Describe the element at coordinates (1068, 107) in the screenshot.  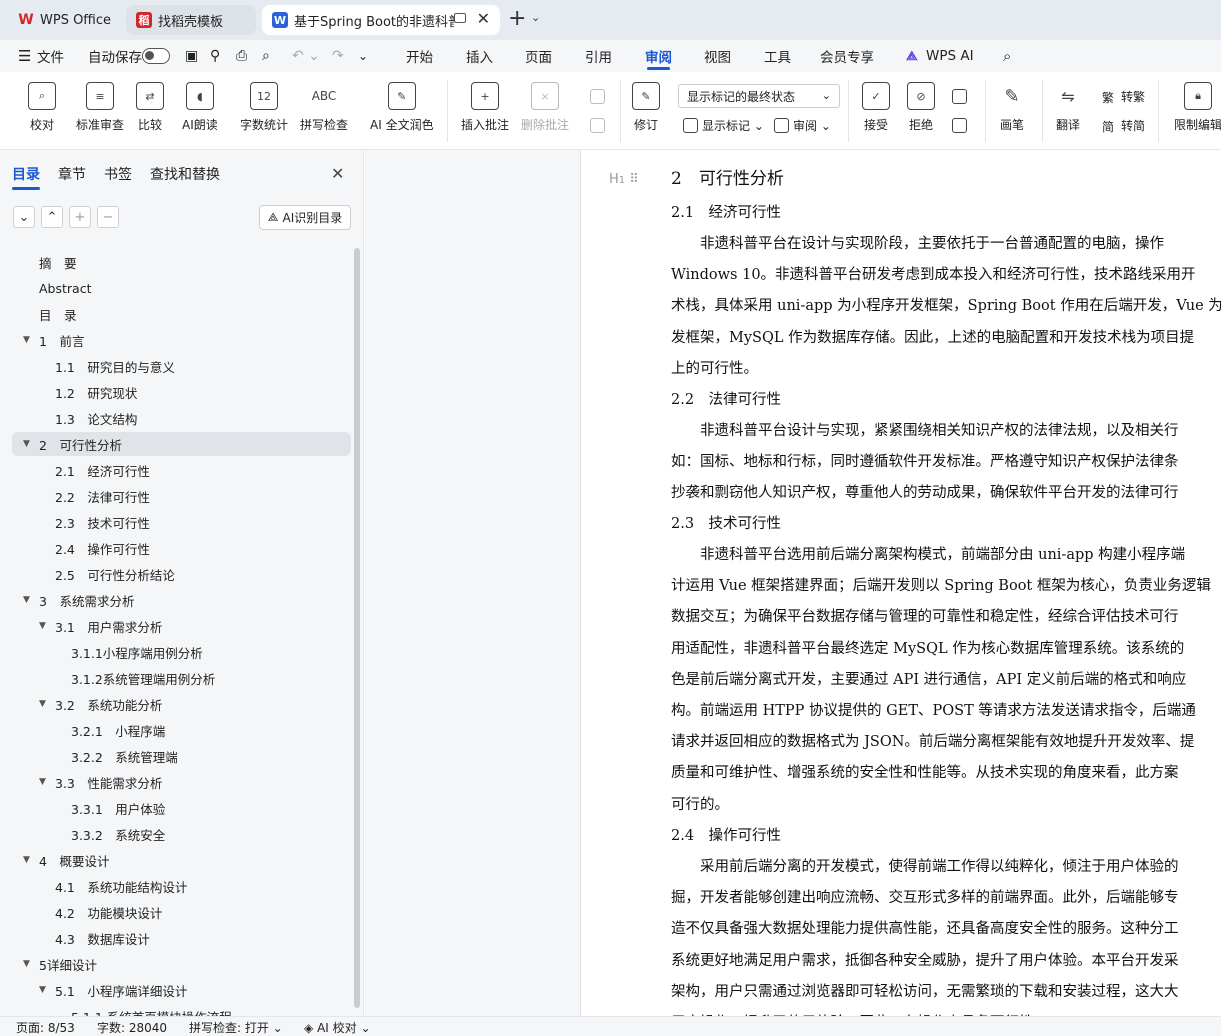
I see `translate-button: ⇋ 翻译` at that location.